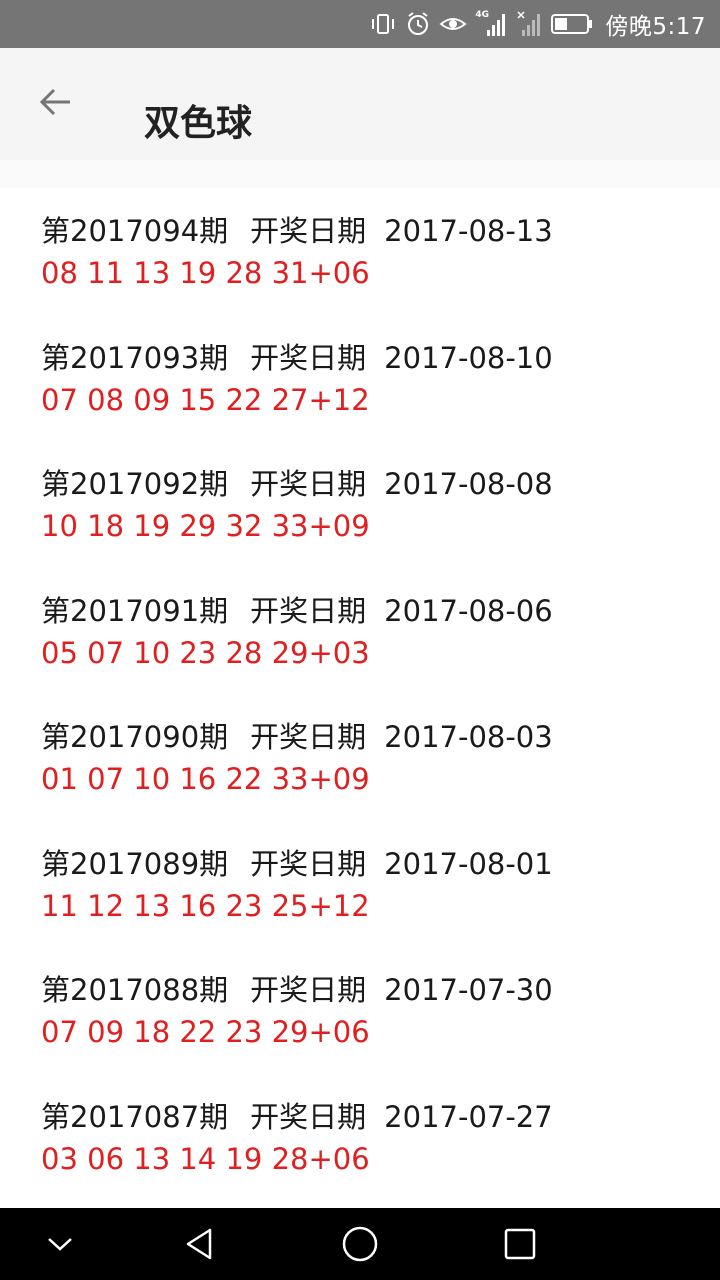 The height and width of the screenshot is (1280, 720). I want to click on draw-numbers: 05 07 10 23 28 29+03, so click(205, 652).